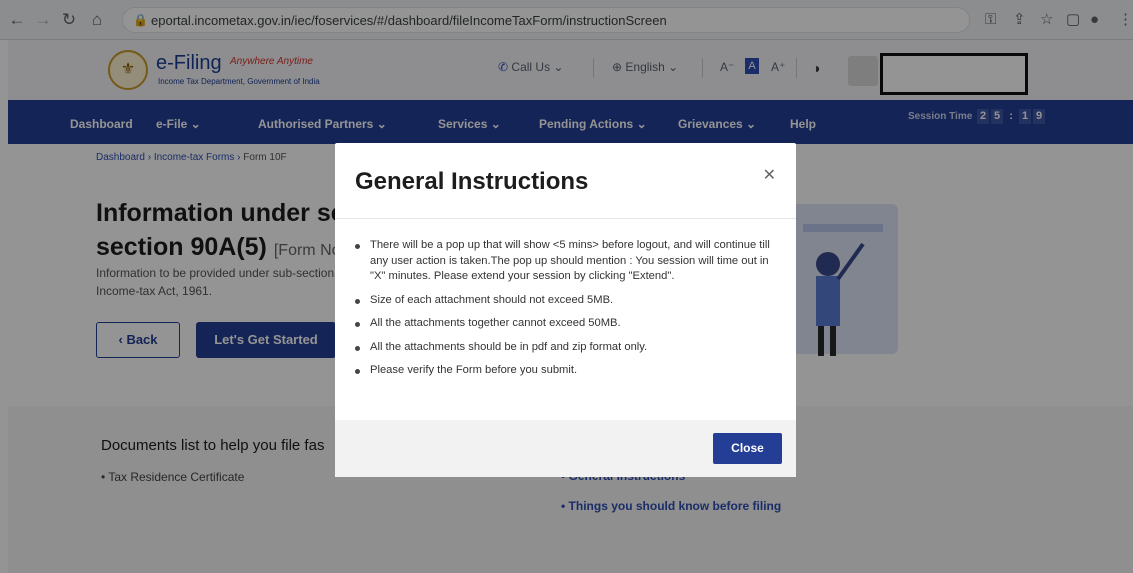  I want to click on close-button: Close, so click(747, 448).